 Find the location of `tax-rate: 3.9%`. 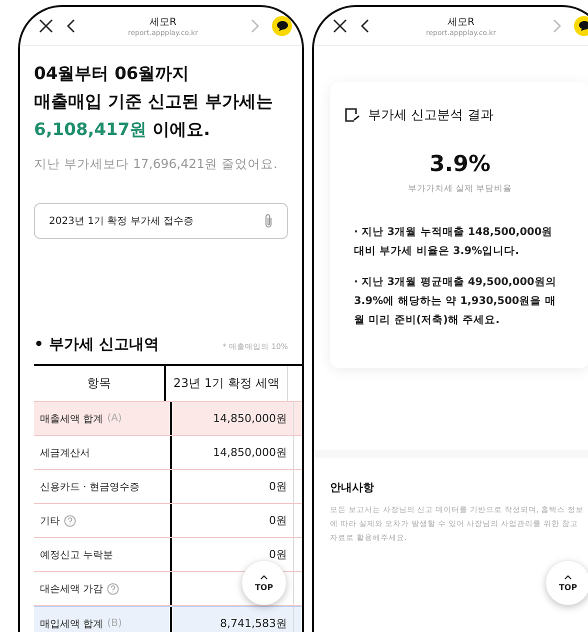

tax-rate: 3.9% is located at coordinates (460, 164).